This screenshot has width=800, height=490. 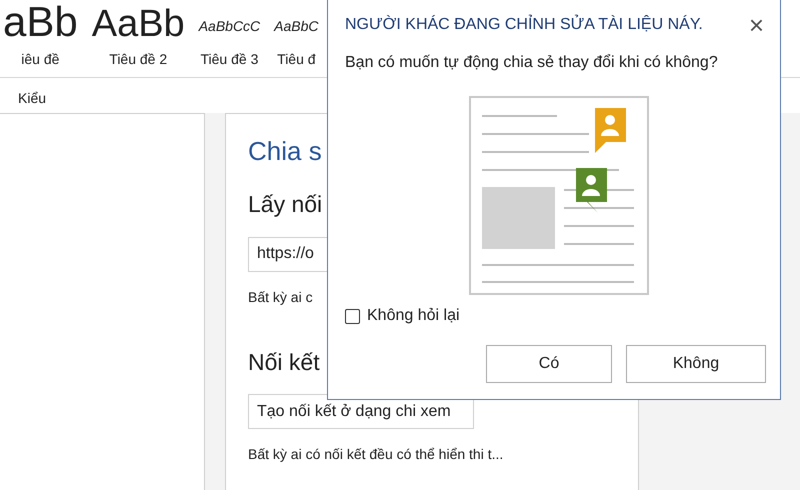 What do you see at coordinates (280, 296) in the screenshot?
I see `link-note: Bất kỳ ai c` at bounding box center [280, 296].